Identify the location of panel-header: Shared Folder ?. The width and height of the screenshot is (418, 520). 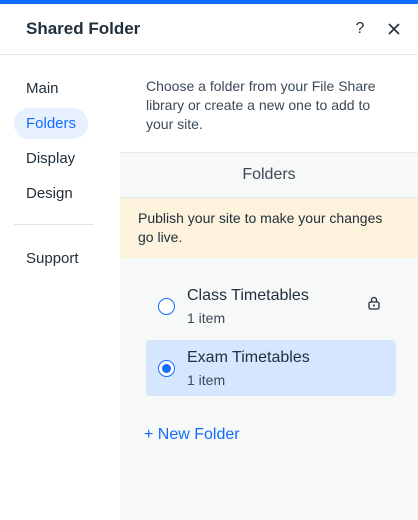
(209, 29).